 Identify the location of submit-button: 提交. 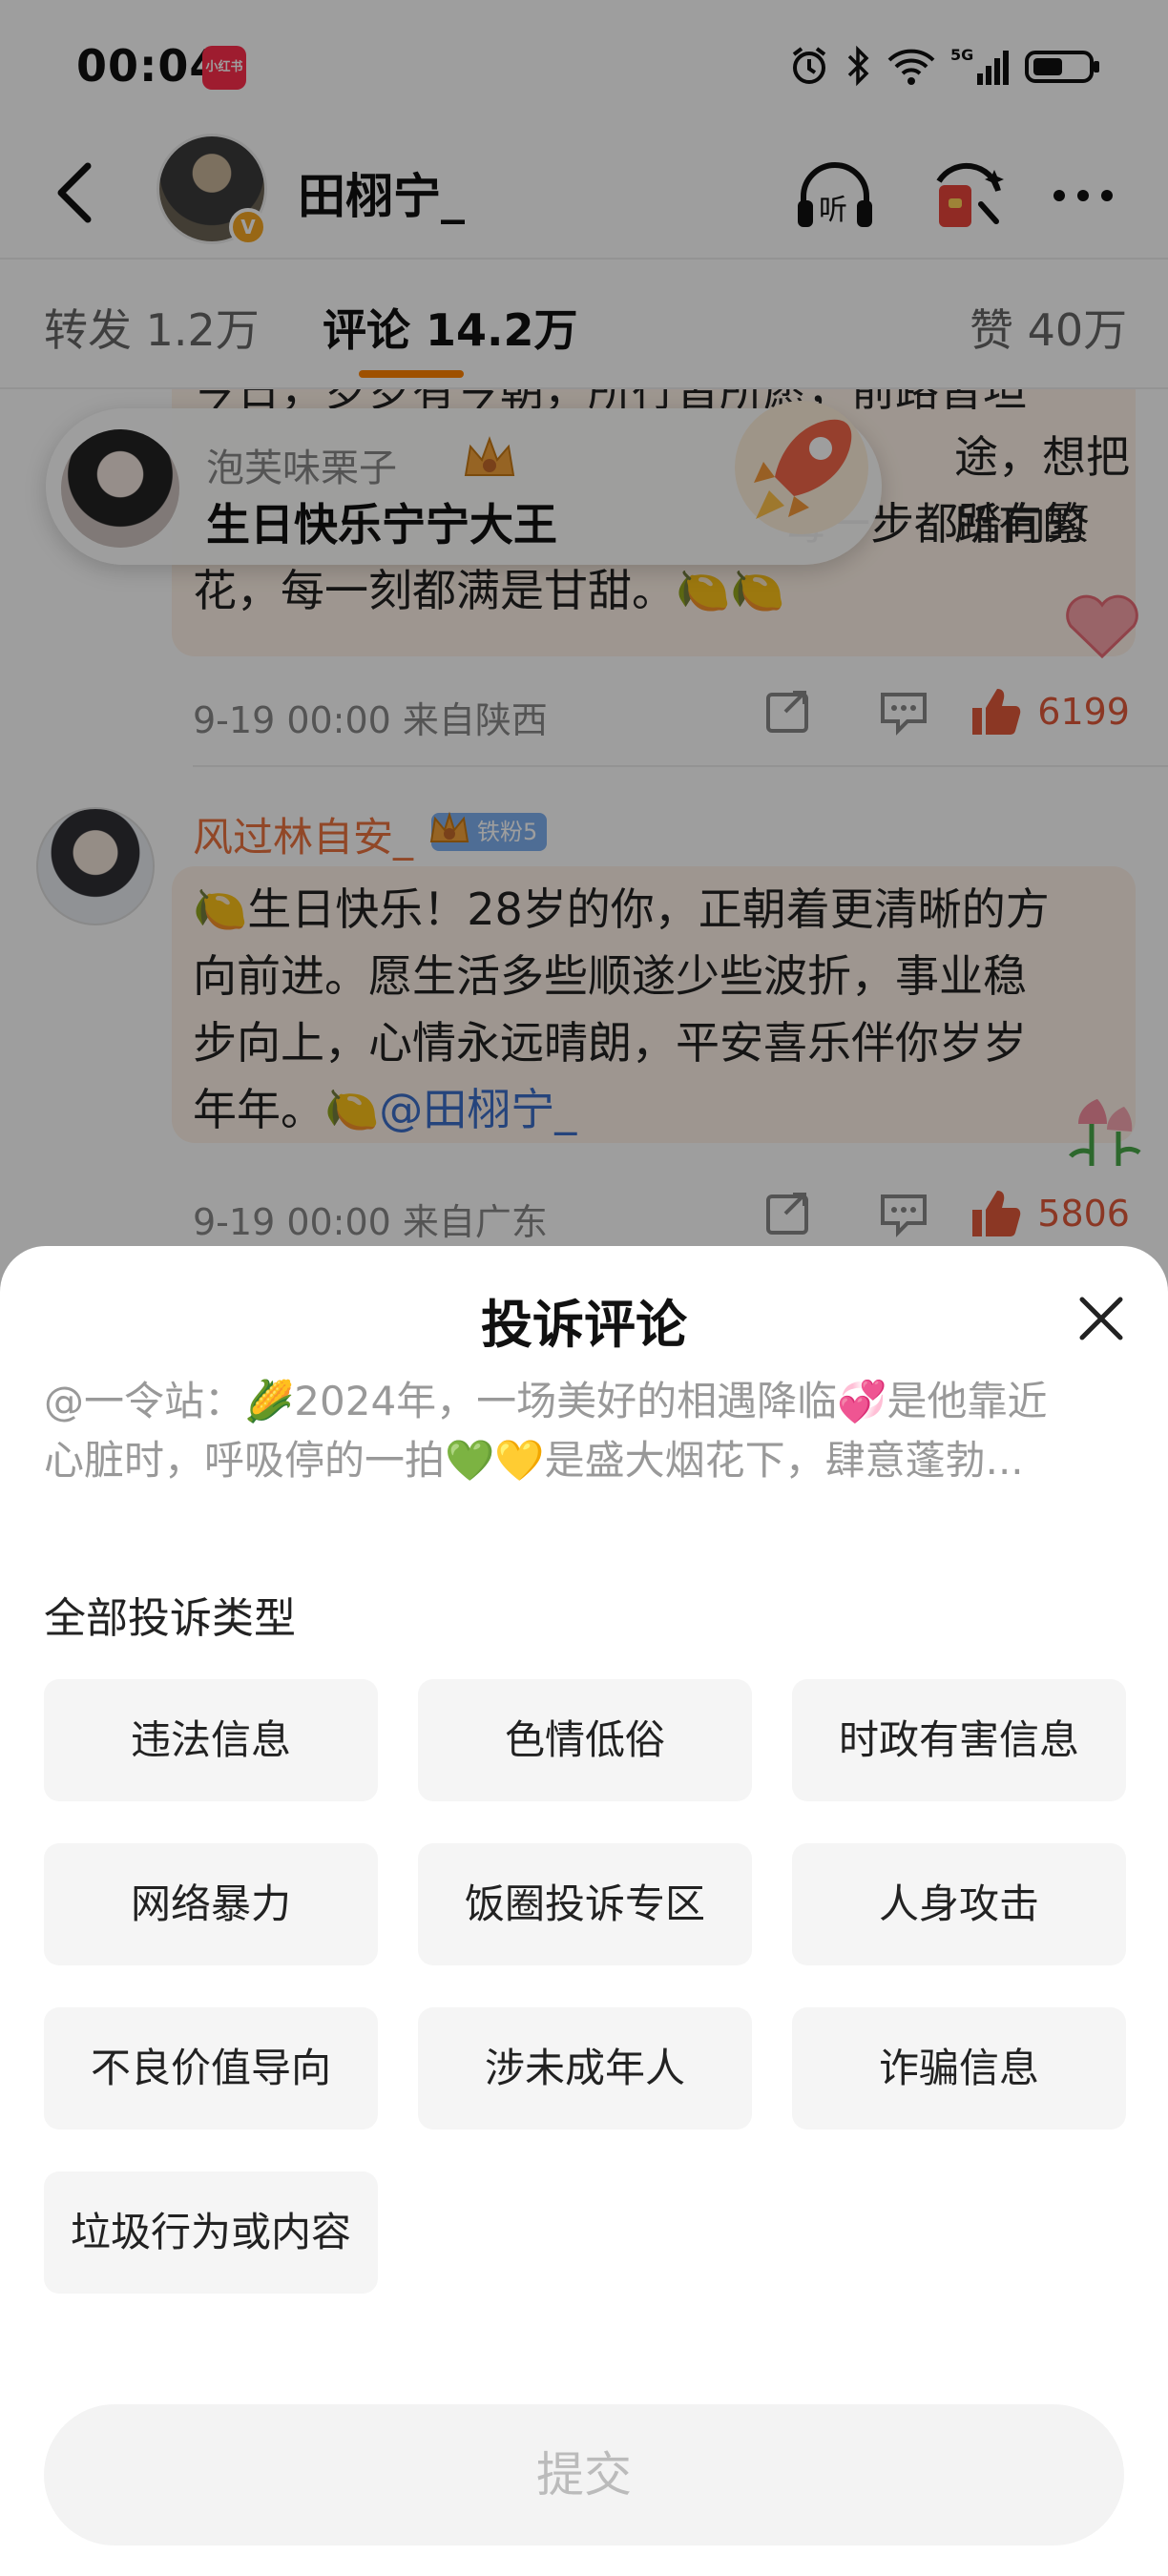
(584, 2474).